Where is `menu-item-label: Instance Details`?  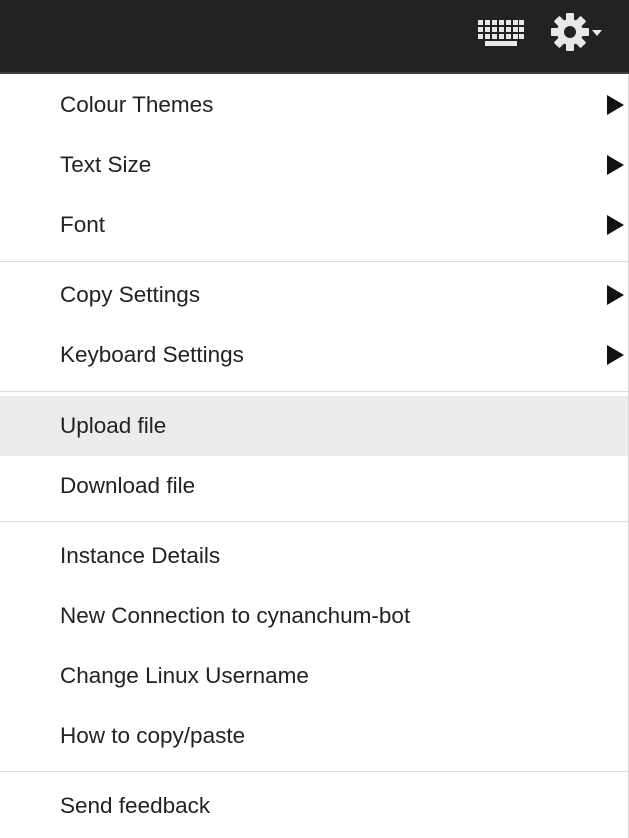 menu-item-label: Instance Details is located at coordinates (140, 555).